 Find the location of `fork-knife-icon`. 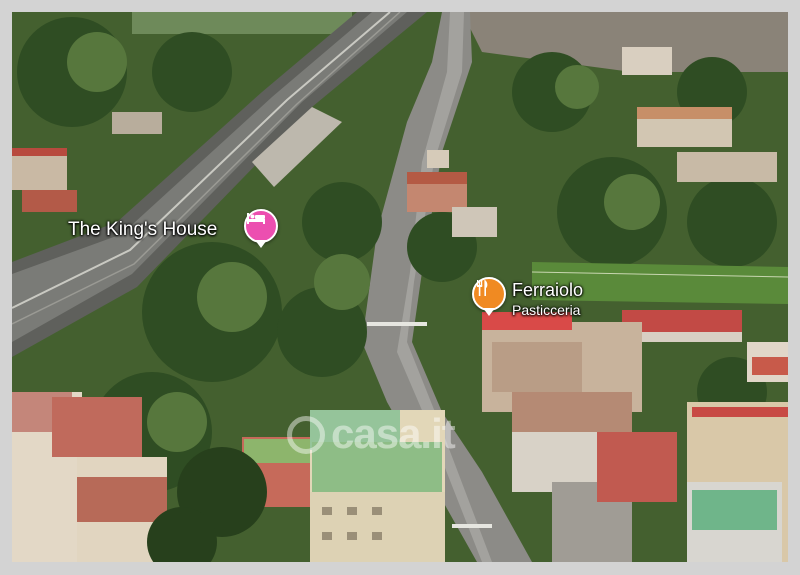

fork-knife-icon is located at coordinates (482, 288).